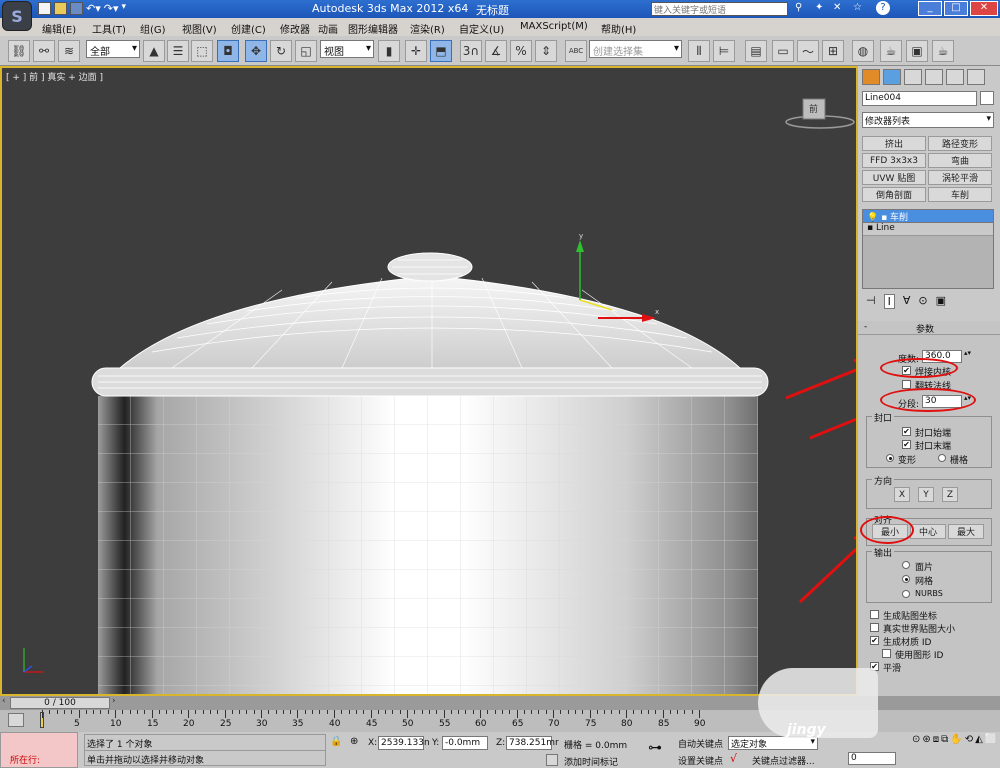 This screenshot has width=1000, height=768. I want to click on link-icon: ⛓, so click(19, 51).